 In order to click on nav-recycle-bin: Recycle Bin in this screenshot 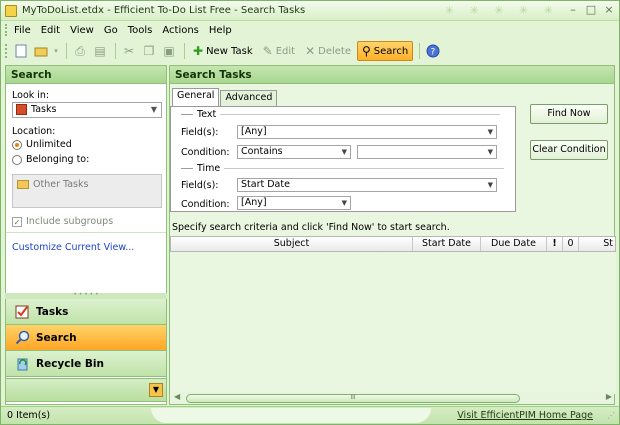, I will do `click(86, 364)`.